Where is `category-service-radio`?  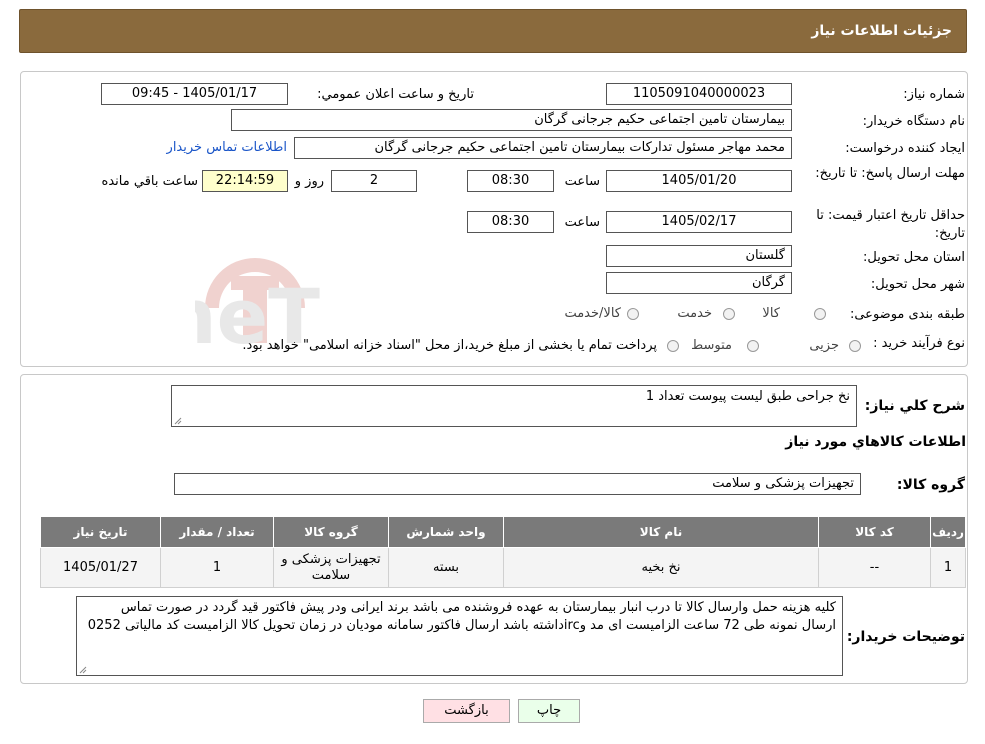
category-service-radio is located at coordinates (729, 314).